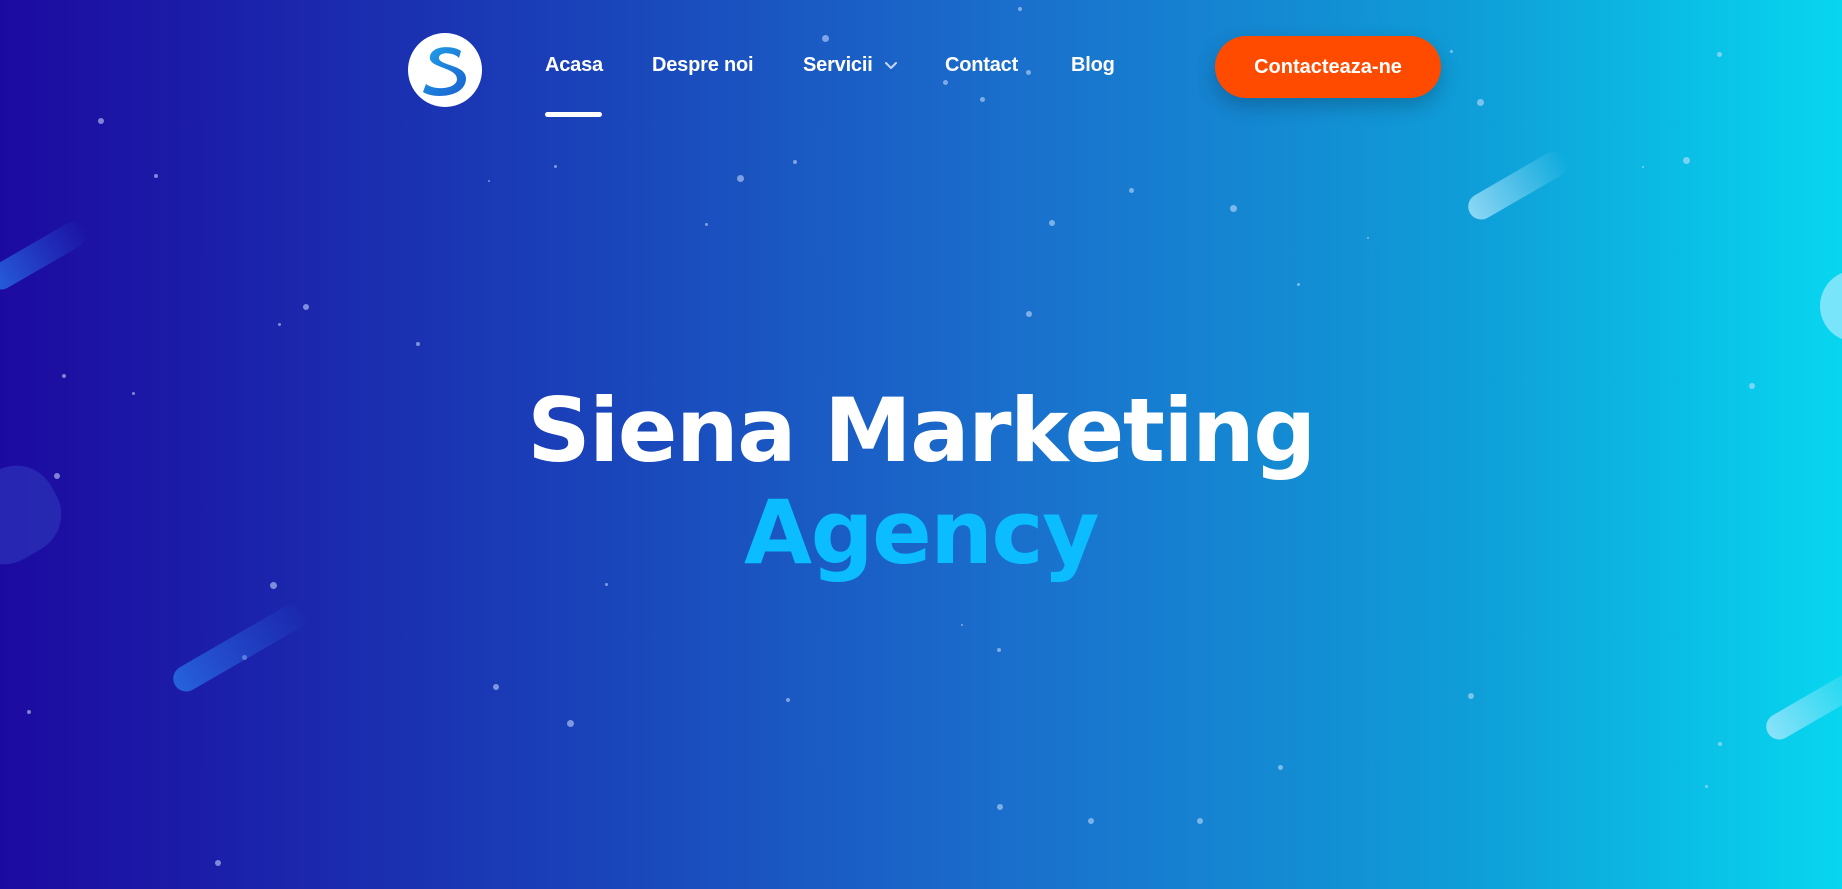 The image size is (1842, 889). I want to click on nav-item-label: Despre noi, so click(703, 65).